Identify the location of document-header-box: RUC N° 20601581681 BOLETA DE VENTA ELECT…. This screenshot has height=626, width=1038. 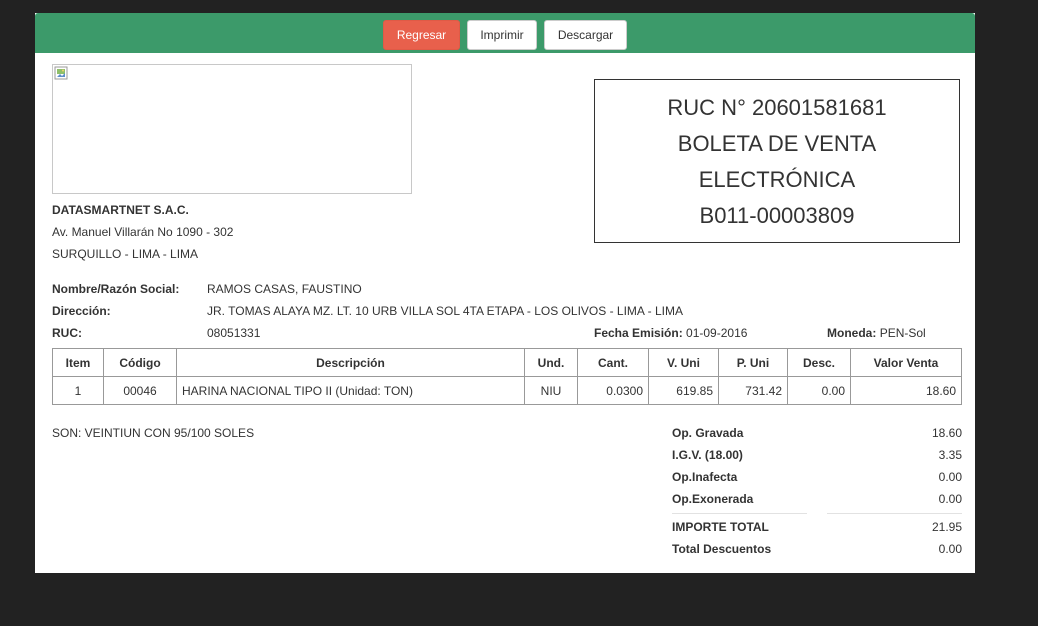
(777, 161).